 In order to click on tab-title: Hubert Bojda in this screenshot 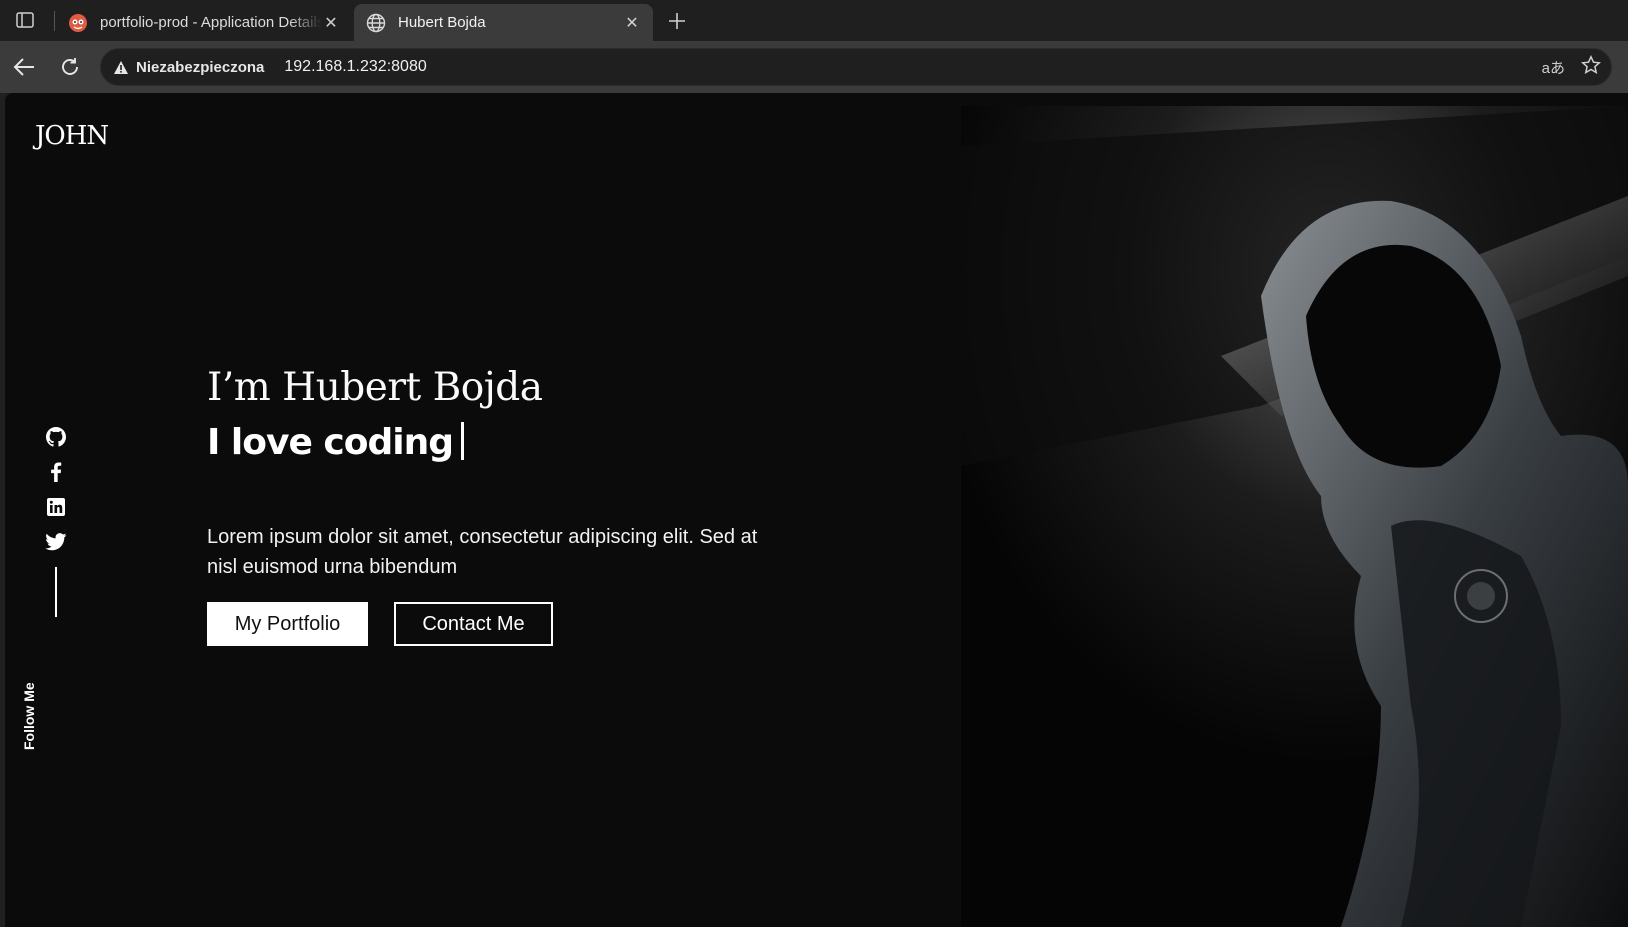, I will do `click(442, 22)`.